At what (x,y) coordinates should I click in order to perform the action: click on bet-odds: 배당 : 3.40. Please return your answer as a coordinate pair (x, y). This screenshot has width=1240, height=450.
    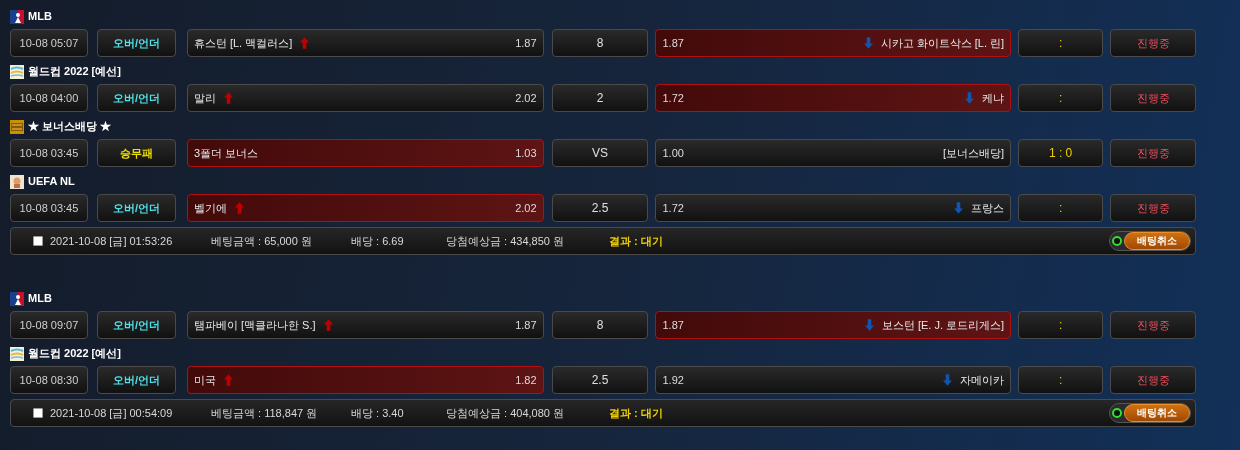
    Looking at the image, I should click on (378, 413).